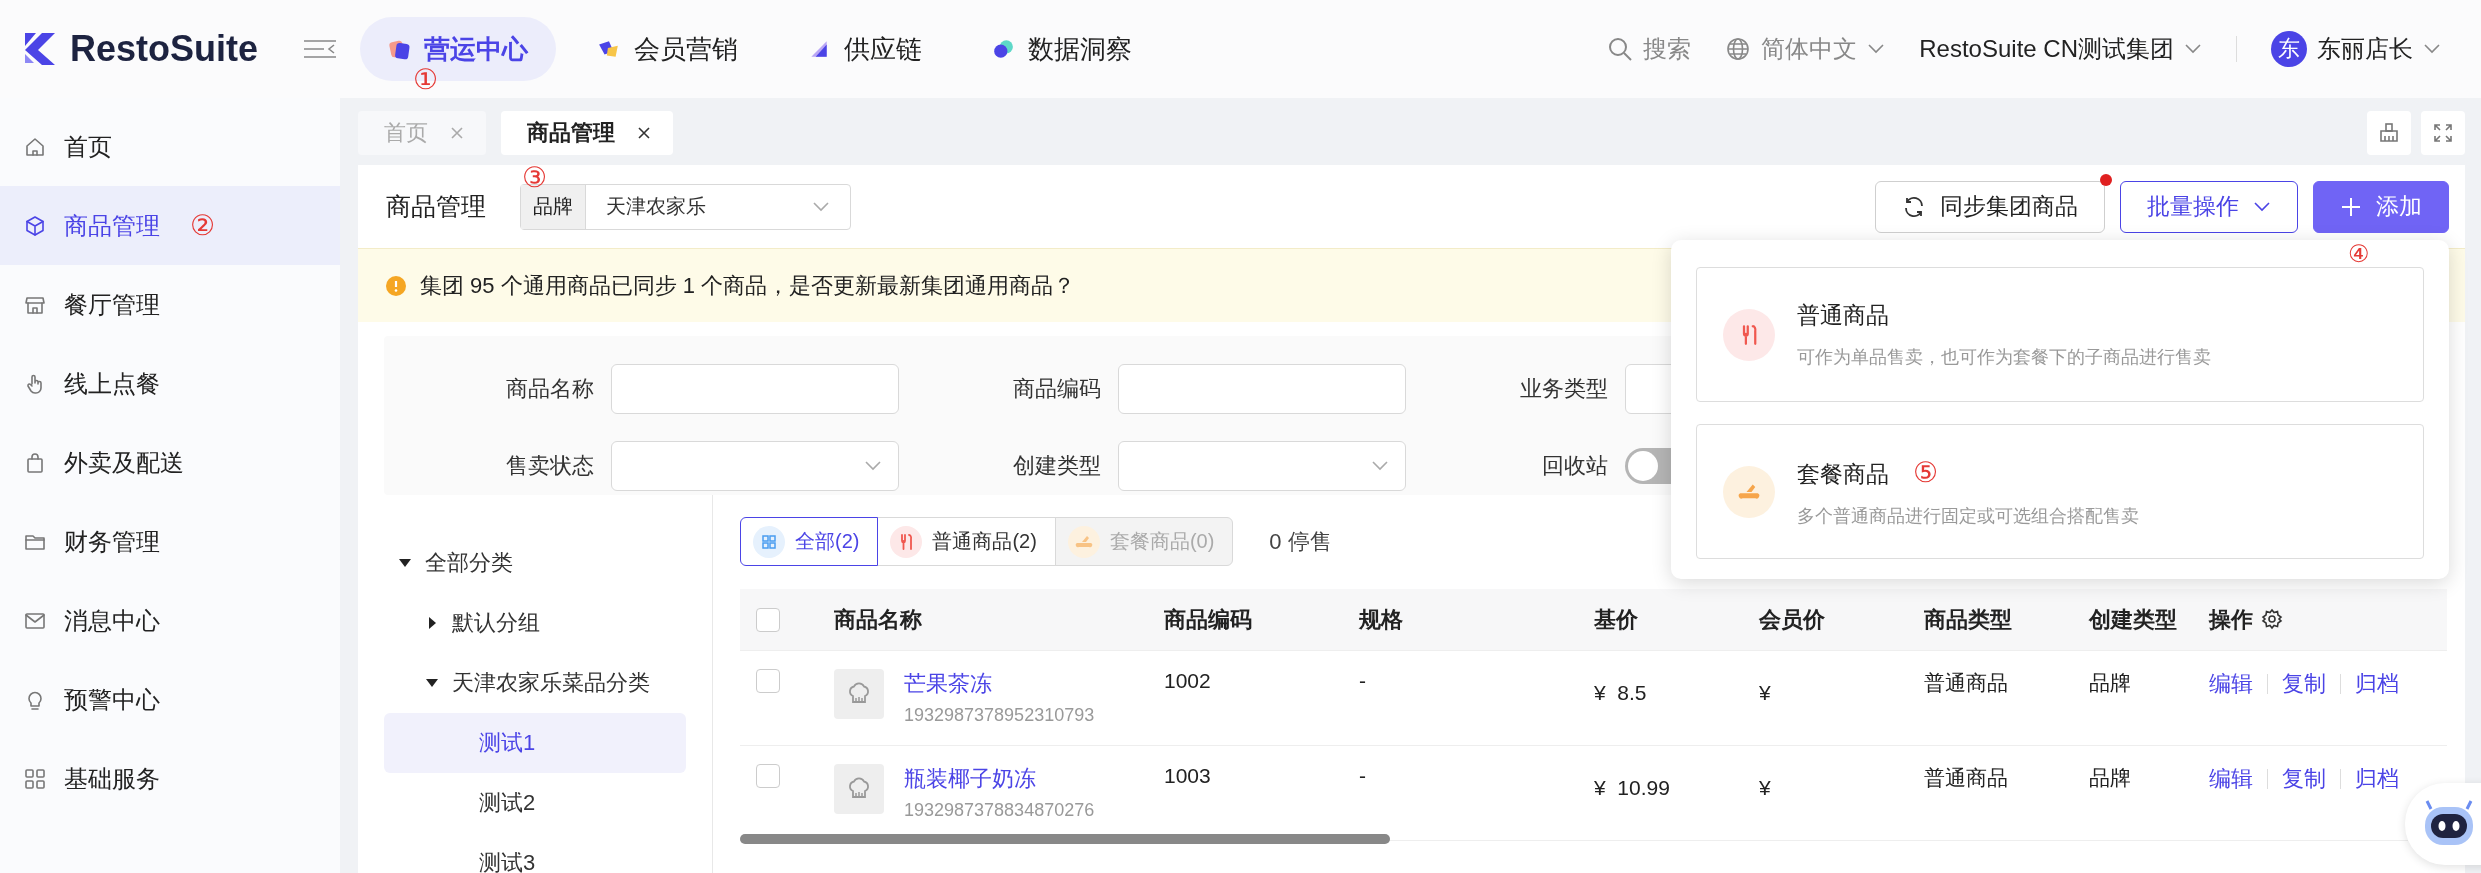 The width and height of the screenshot is (2481, 873). What do you see at coordinates (948, 683) in the screenshot?
I see `product-name-link: 芒果茶冻` at bounding box center [948, 683].